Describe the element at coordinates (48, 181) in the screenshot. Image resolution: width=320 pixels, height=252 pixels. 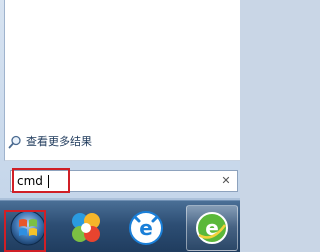
I see `text-caret` at that location.